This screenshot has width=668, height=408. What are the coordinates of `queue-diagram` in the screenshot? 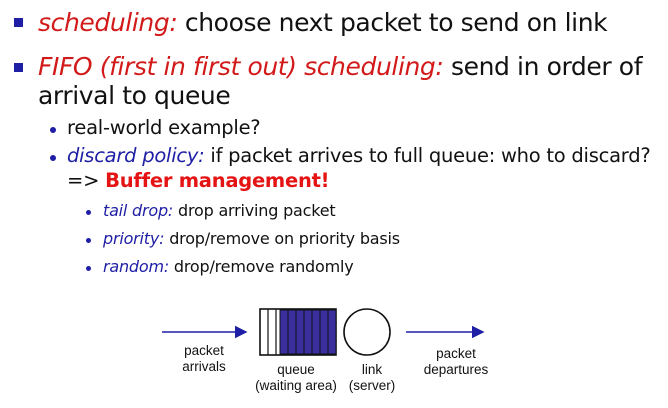 It's located at (323, 332).